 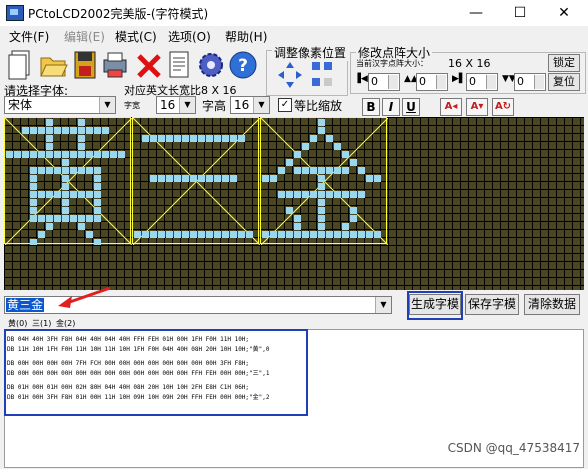 What do you see at coordinates (17, 323) in the screenshot?
I see `char-tab-0: 黄(0)` at bounding box center [17, 323].